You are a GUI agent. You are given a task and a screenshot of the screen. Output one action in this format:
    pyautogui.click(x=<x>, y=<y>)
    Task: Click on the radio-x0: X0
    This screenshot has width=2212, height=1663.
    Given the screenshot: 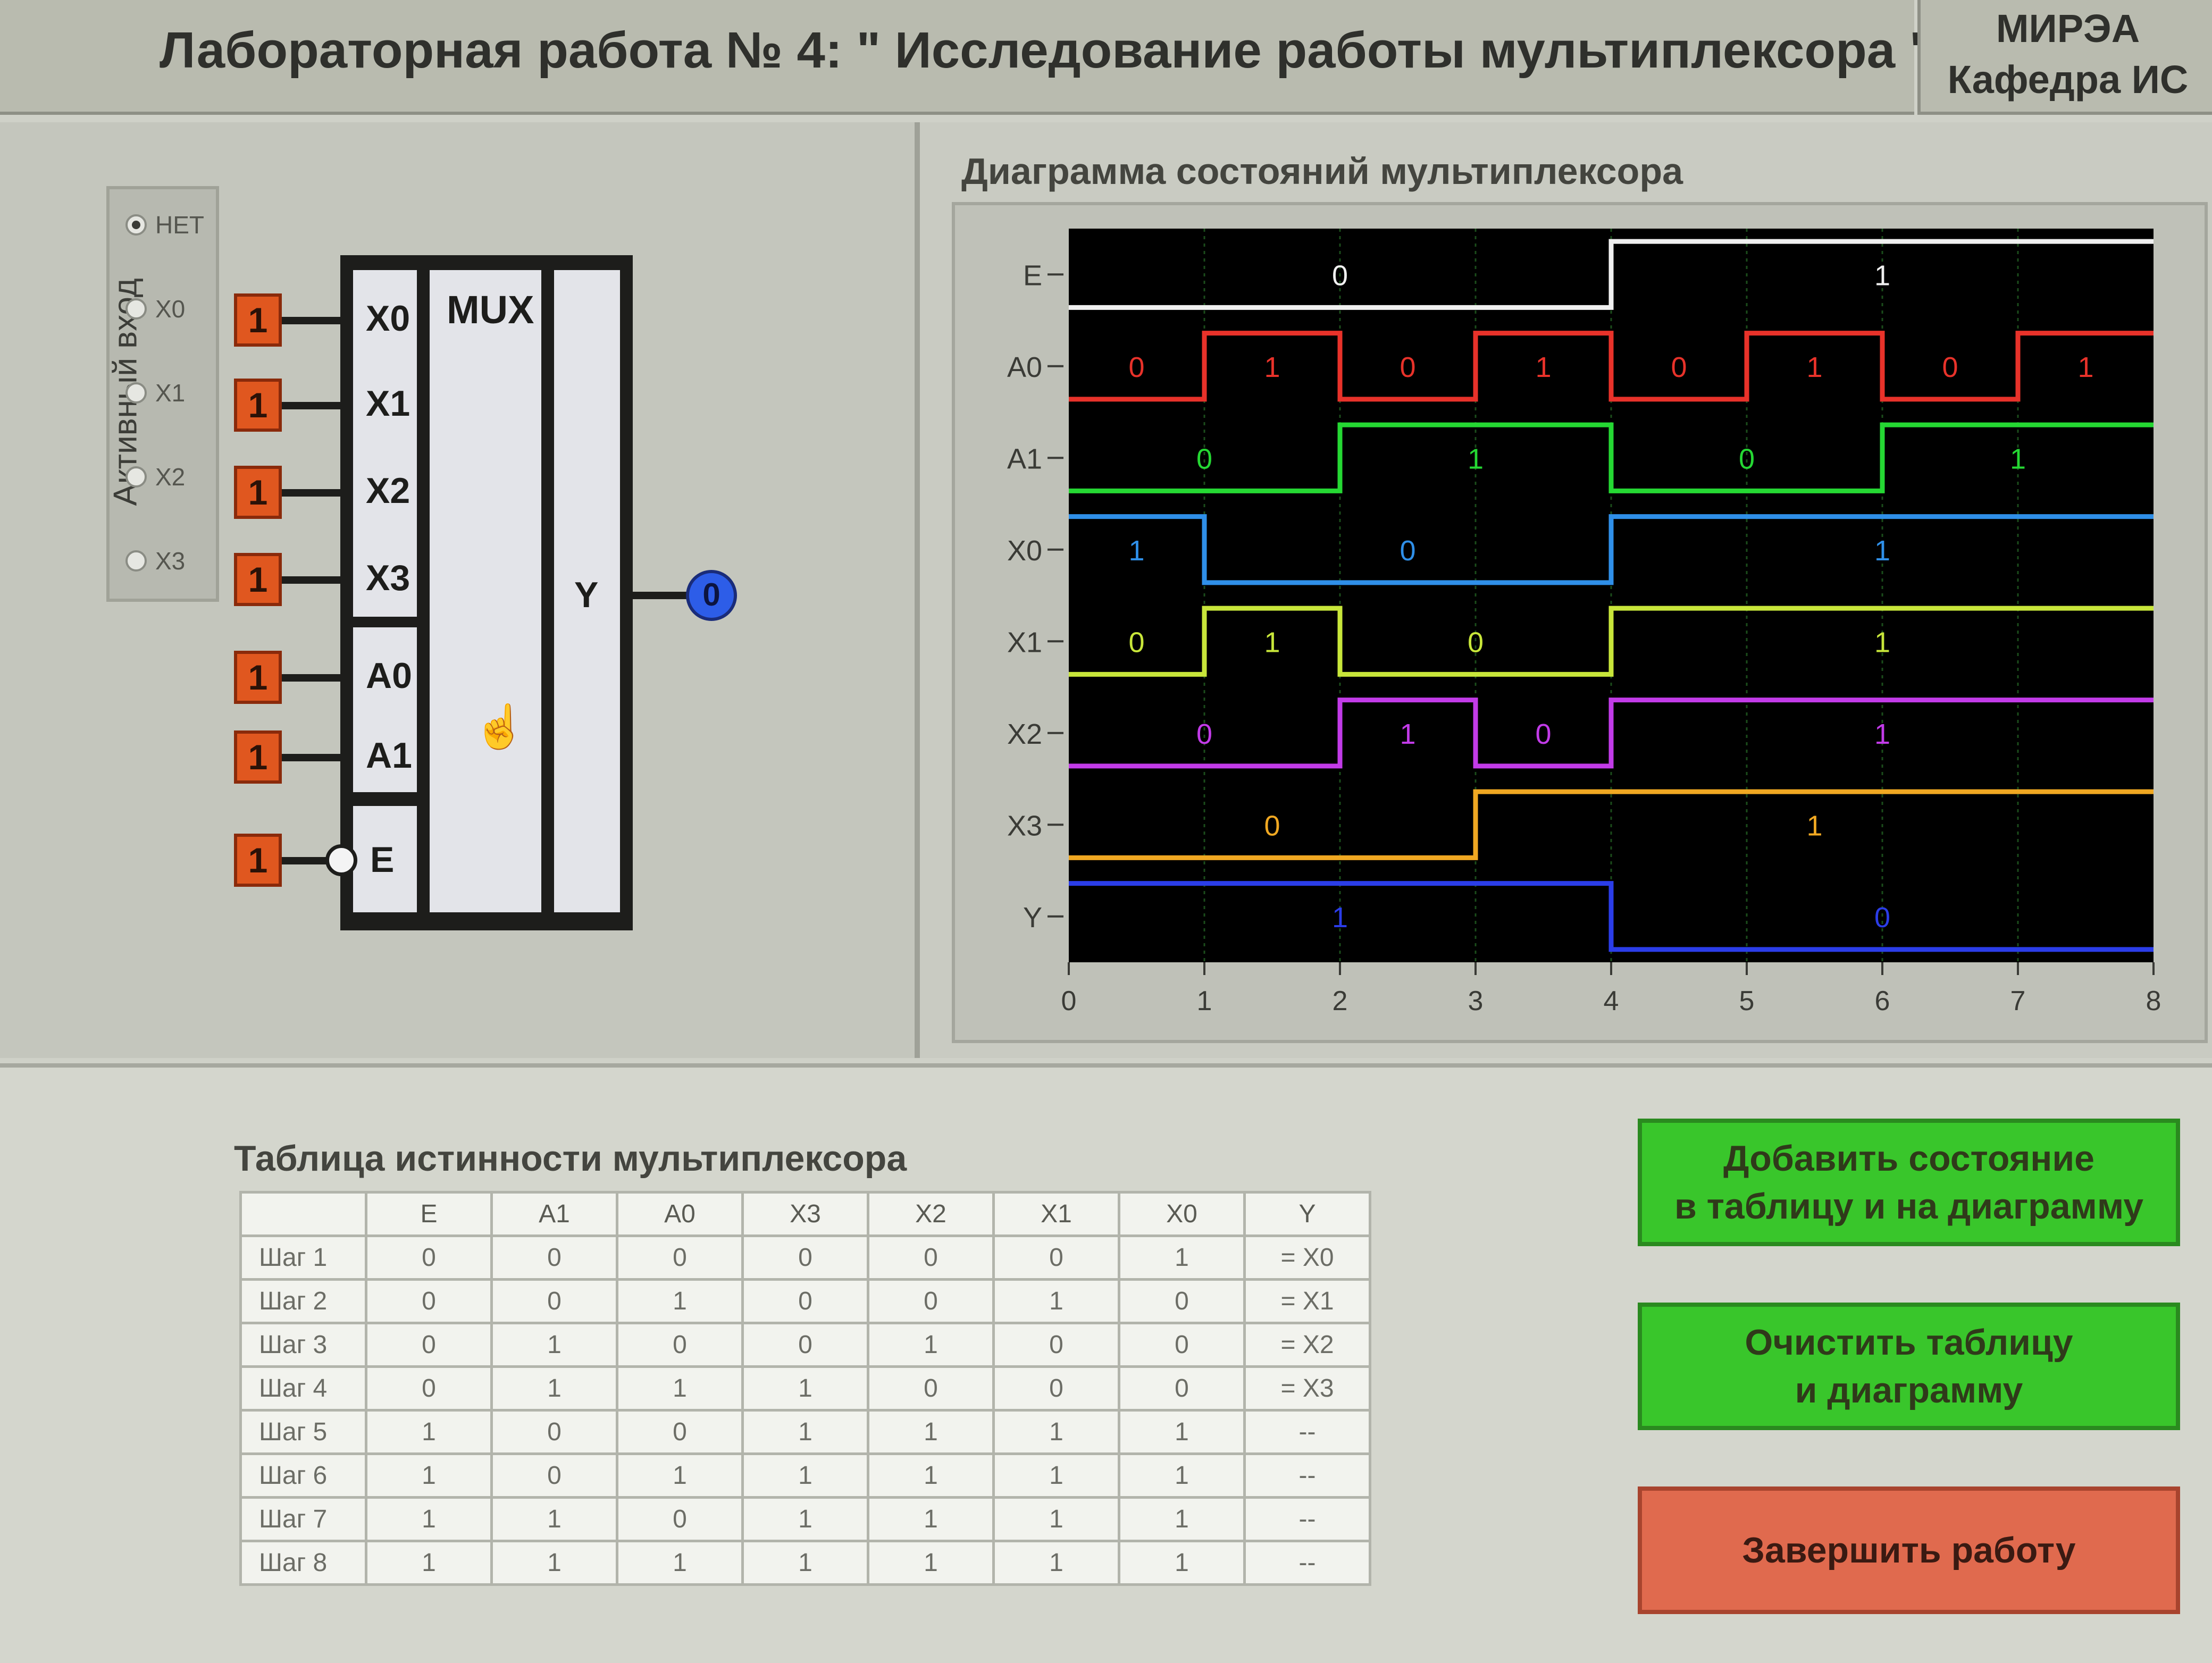 What is the action you would take?
    pyautogui.click(x=155, y=309)
    